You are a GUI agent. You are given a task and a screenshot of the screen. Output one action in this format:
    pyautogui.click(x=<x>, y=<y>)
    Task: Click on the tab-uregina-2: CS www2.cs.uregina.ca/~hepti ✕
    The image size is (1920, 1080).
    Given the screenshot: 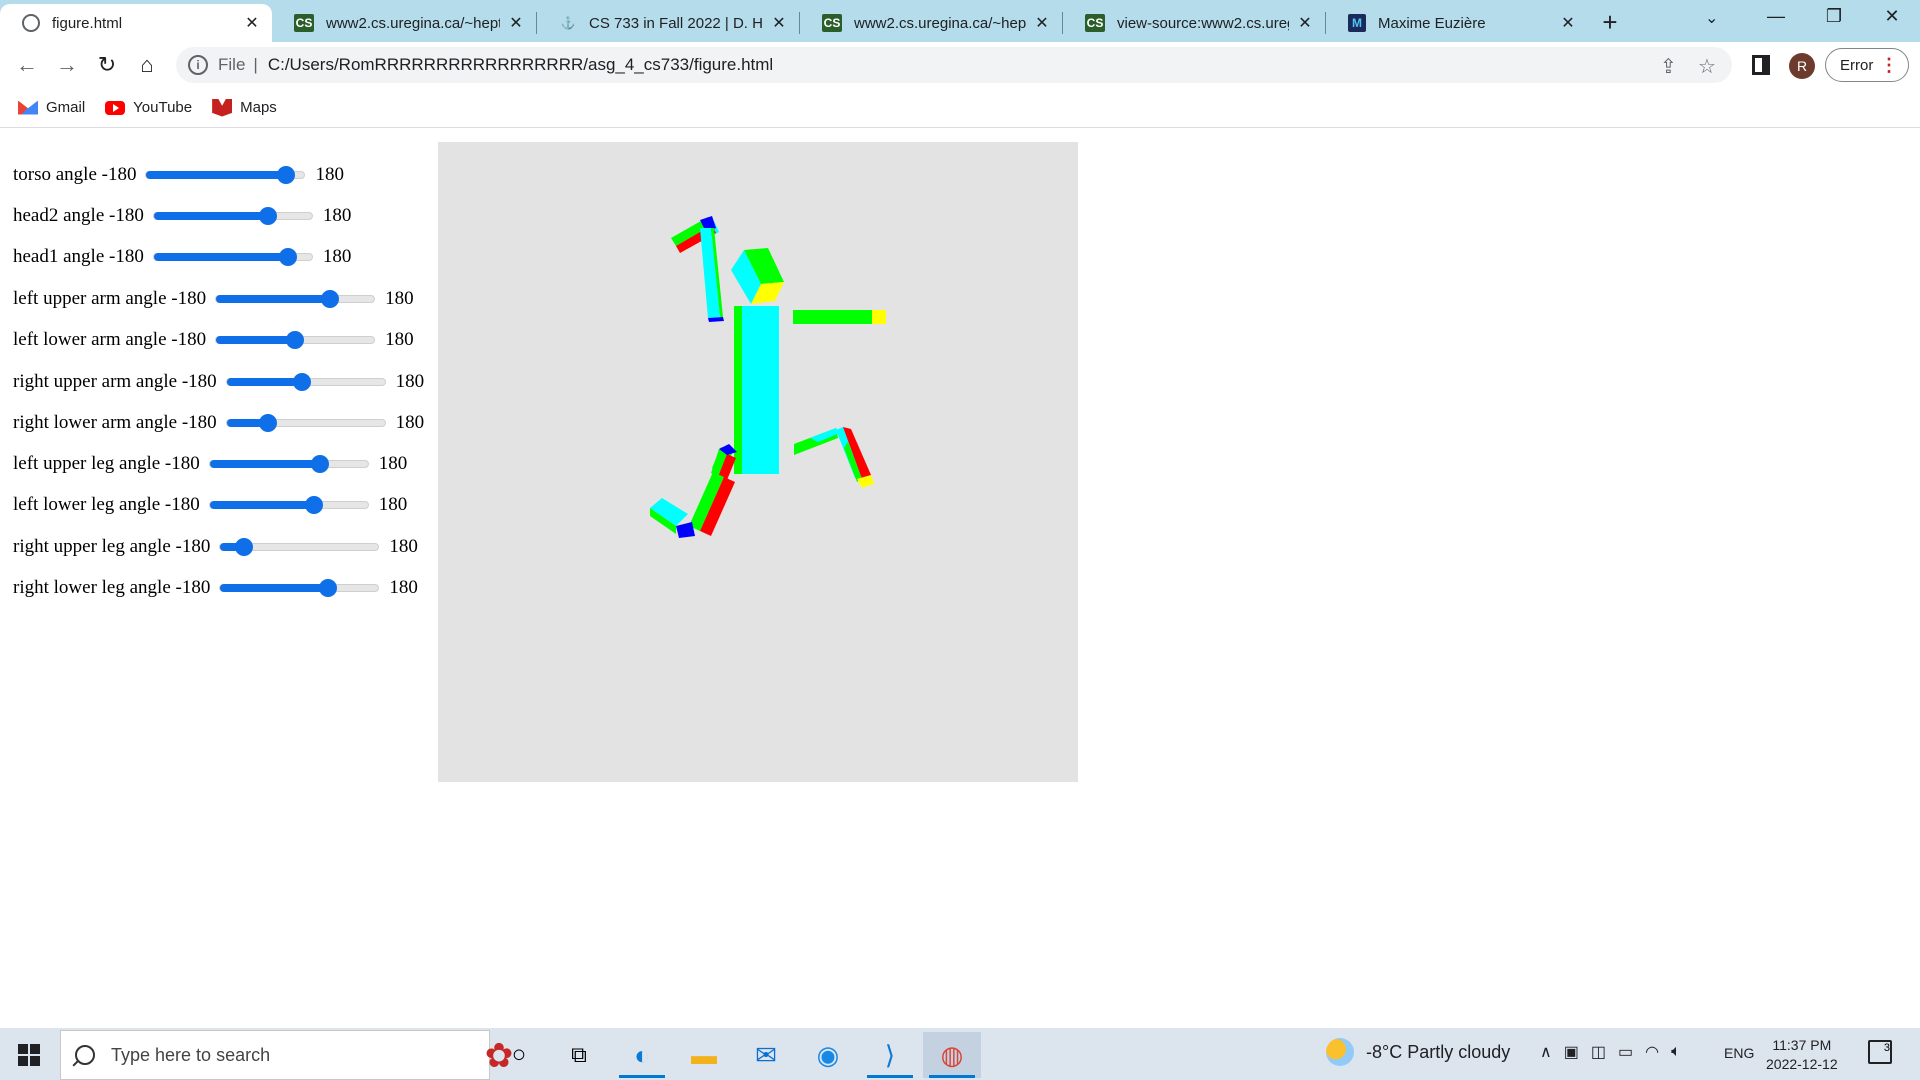 What is the action you would take?
    pyautogui.click(x=931, y=23)
    